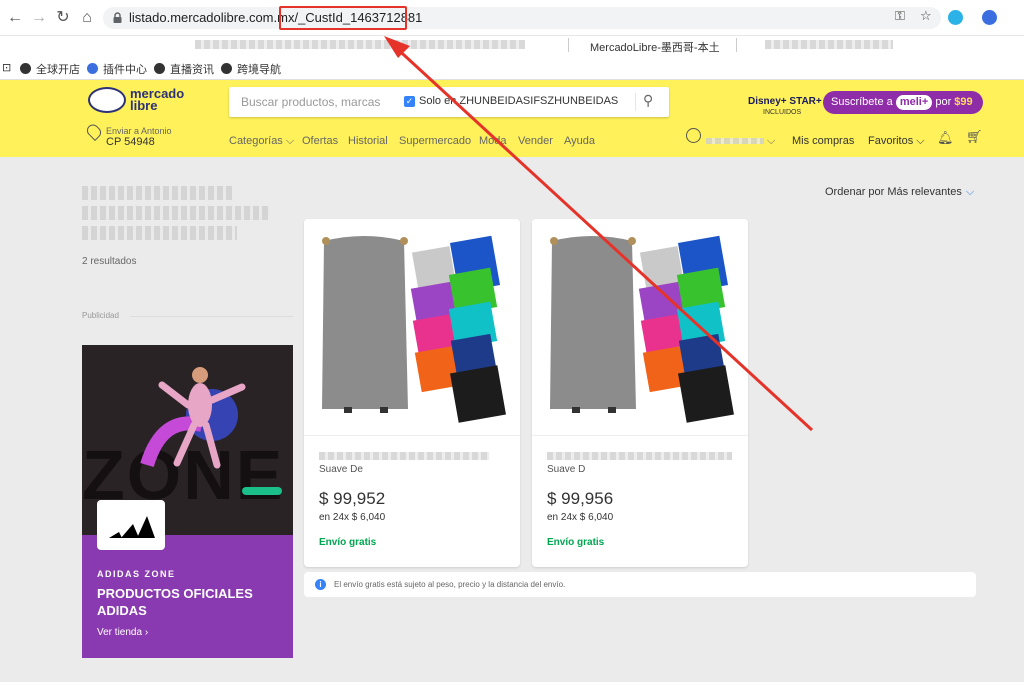  I want to click on redacted-username, so click(735, 141).